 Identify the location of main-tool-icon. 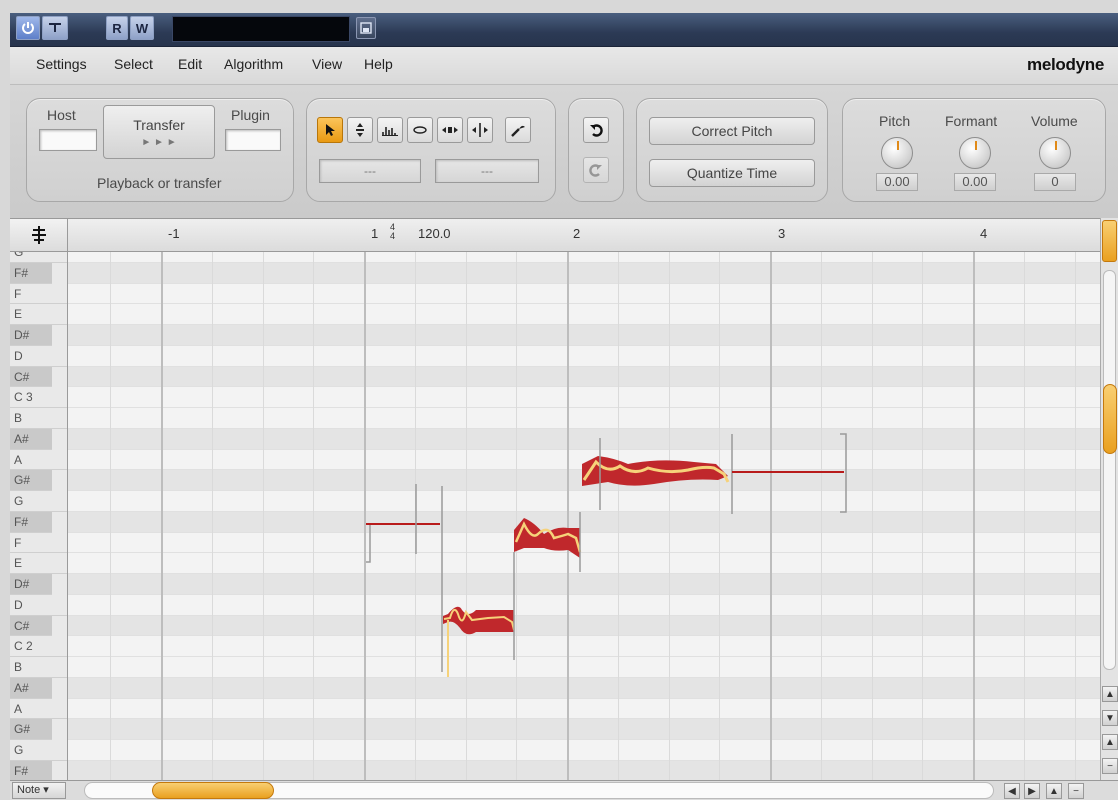
(330, 130).